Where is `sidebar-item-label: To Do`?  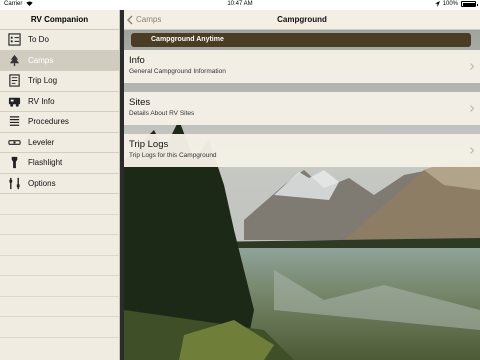
sidebar-item-label: To Do is located at coordinates (38, 40).